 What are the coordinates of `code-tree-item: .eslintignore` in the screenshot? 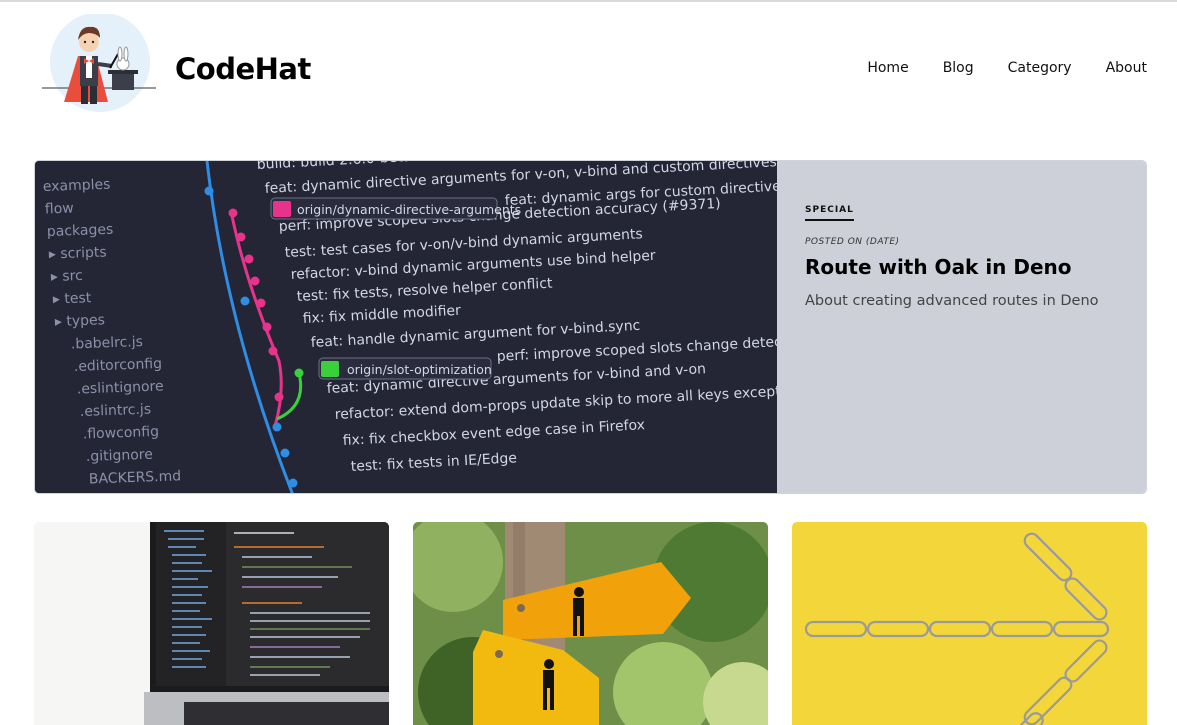 It's located at (120, 387).